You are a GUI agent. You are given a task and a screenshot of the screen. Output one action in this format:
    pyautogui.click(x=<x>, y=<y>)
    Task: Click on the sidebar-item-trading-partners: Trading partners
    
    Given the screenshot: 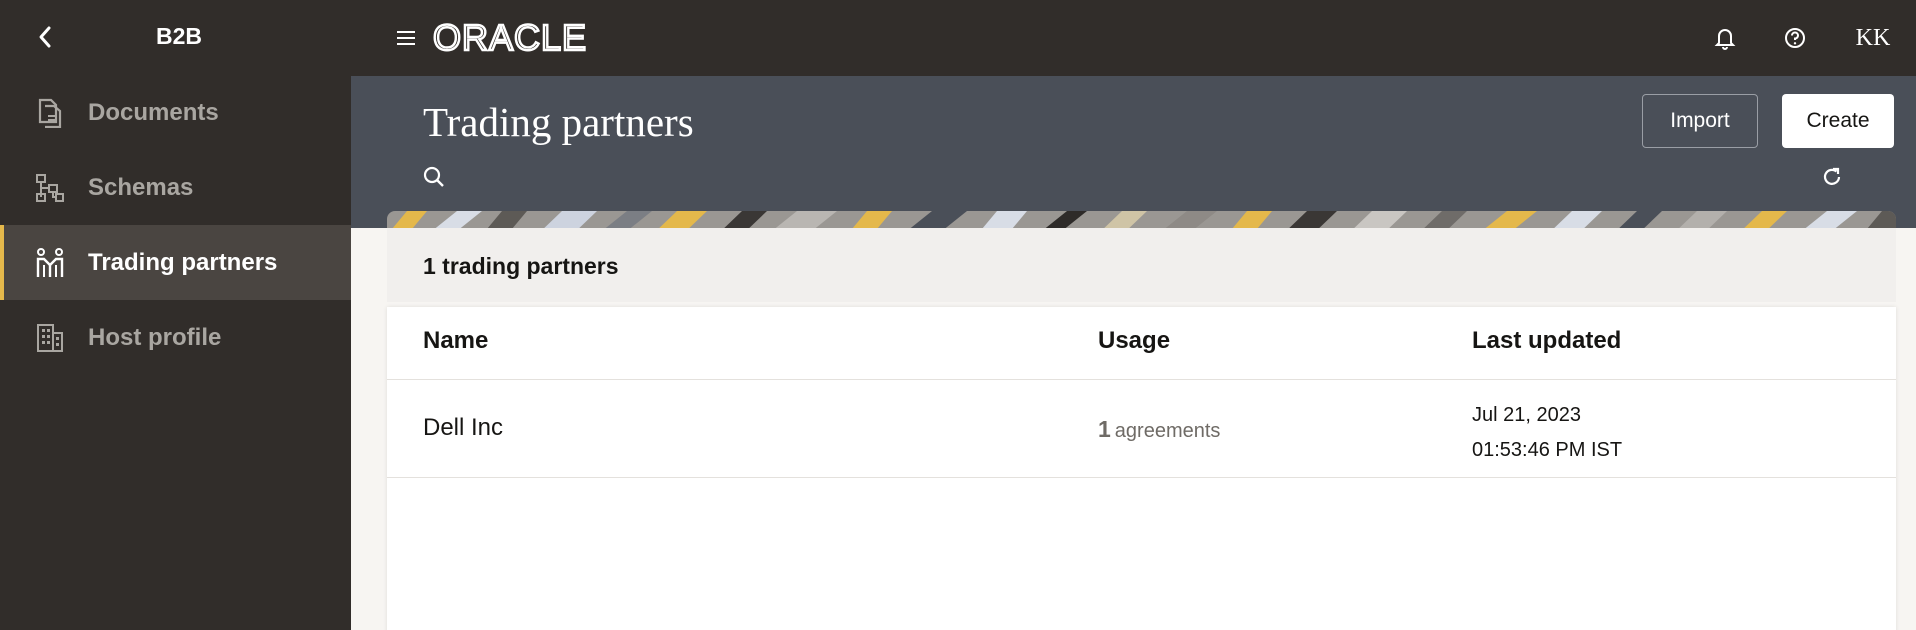 What is the action you would take?
    pyautogui.click(x=175, y=262)
    